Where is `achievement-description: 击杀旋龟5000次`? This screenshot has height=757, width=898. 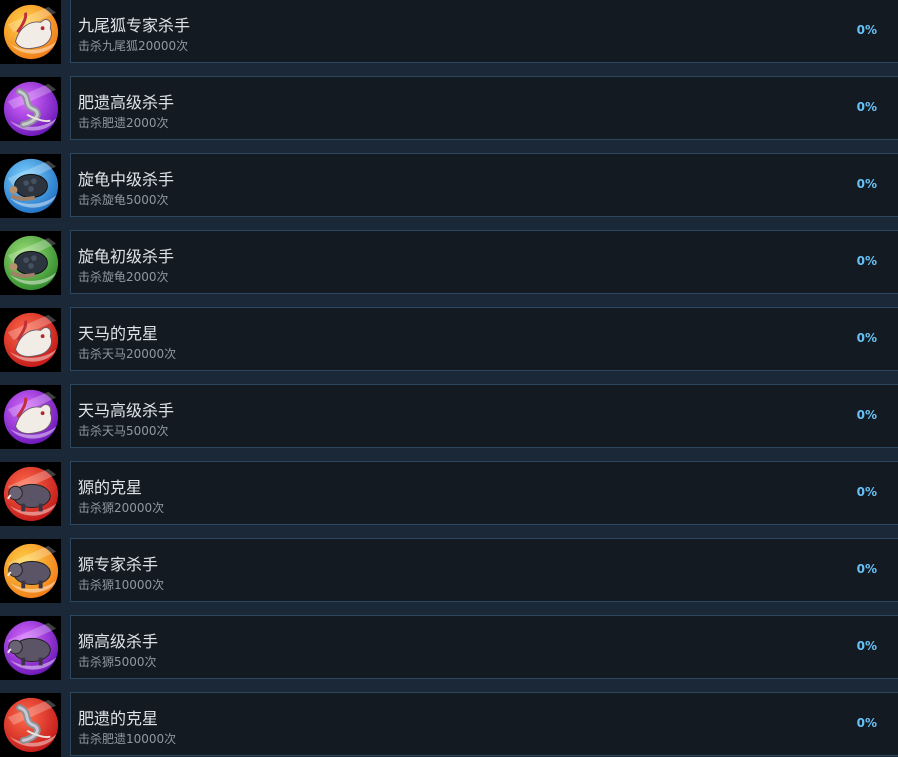
achievement-description: 击杀旋龟5000次 is located at coordinates (123, 200).